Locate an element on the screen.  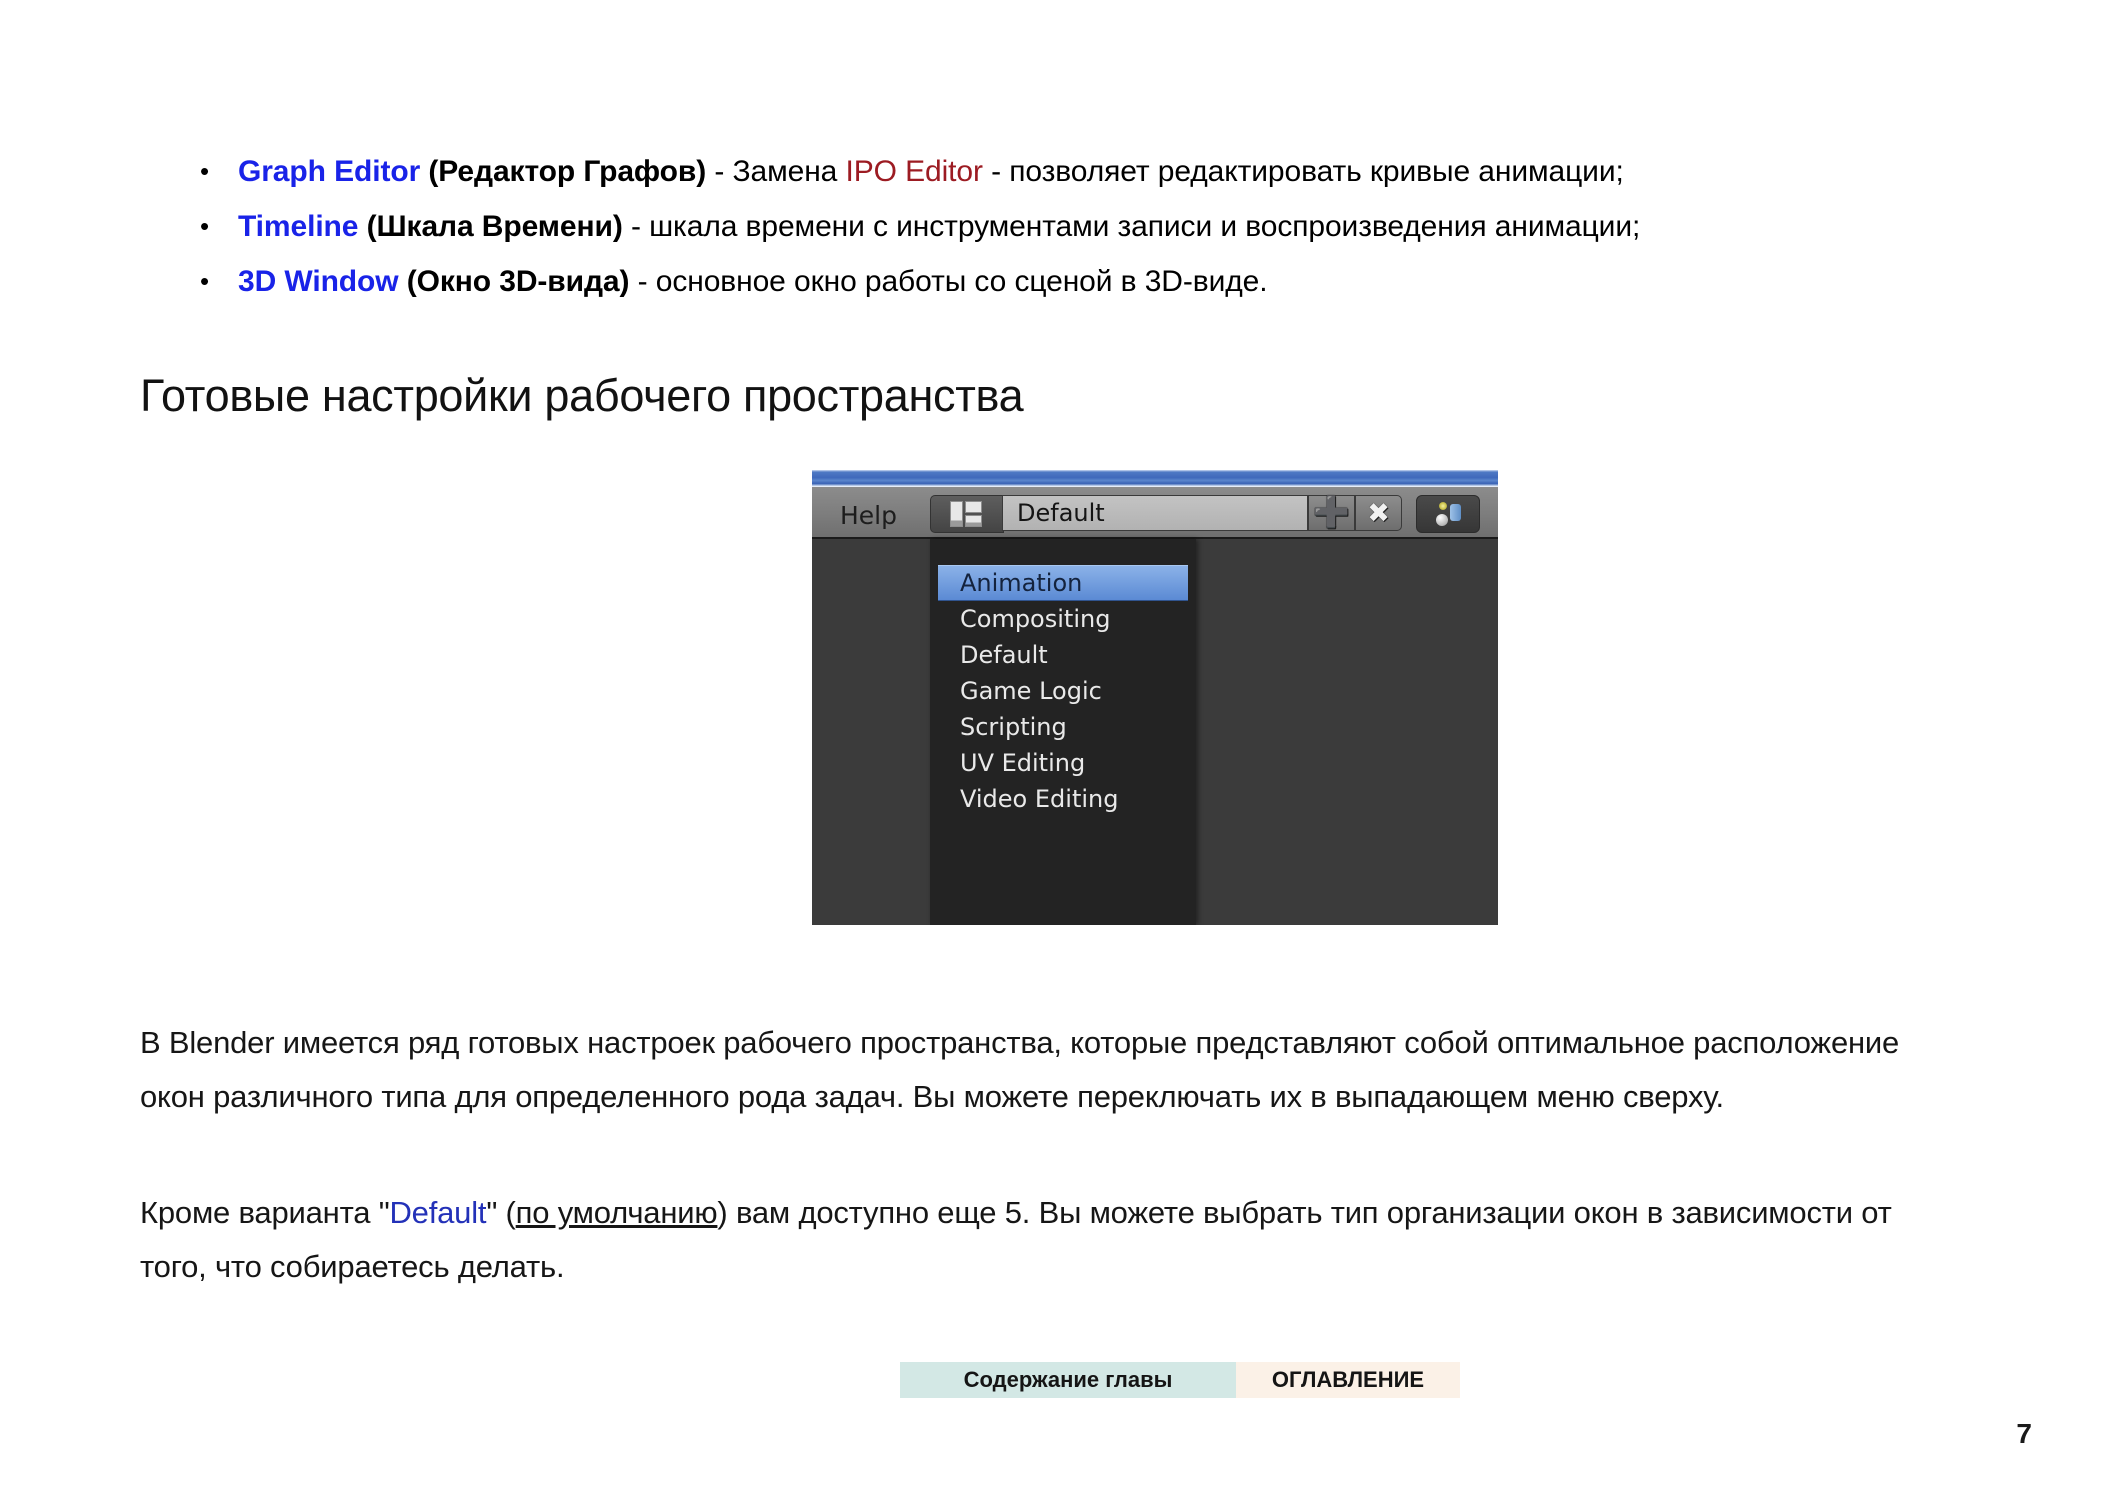
menu-item-game-logic: Game Logic is located at coordinates (1063, 691).